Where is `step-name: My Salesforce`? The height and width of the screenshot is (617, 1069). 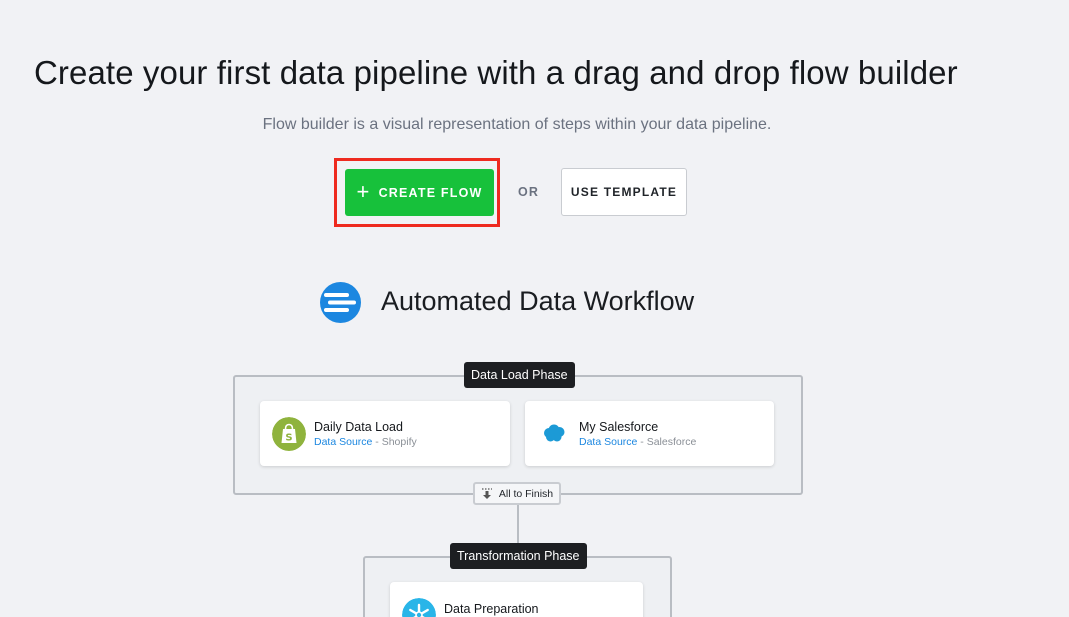 step-name: My Salesforce is located at coordinates (619, 427).